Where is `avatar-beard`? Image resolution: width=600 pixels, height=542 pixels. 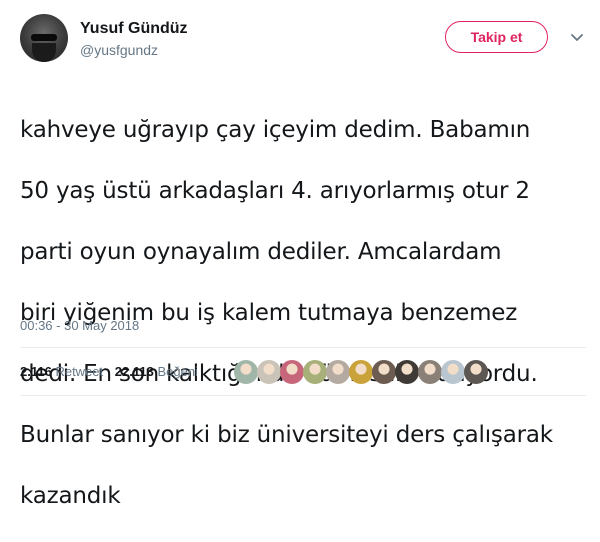 avatar-beard is located at coordinates (44, 52).